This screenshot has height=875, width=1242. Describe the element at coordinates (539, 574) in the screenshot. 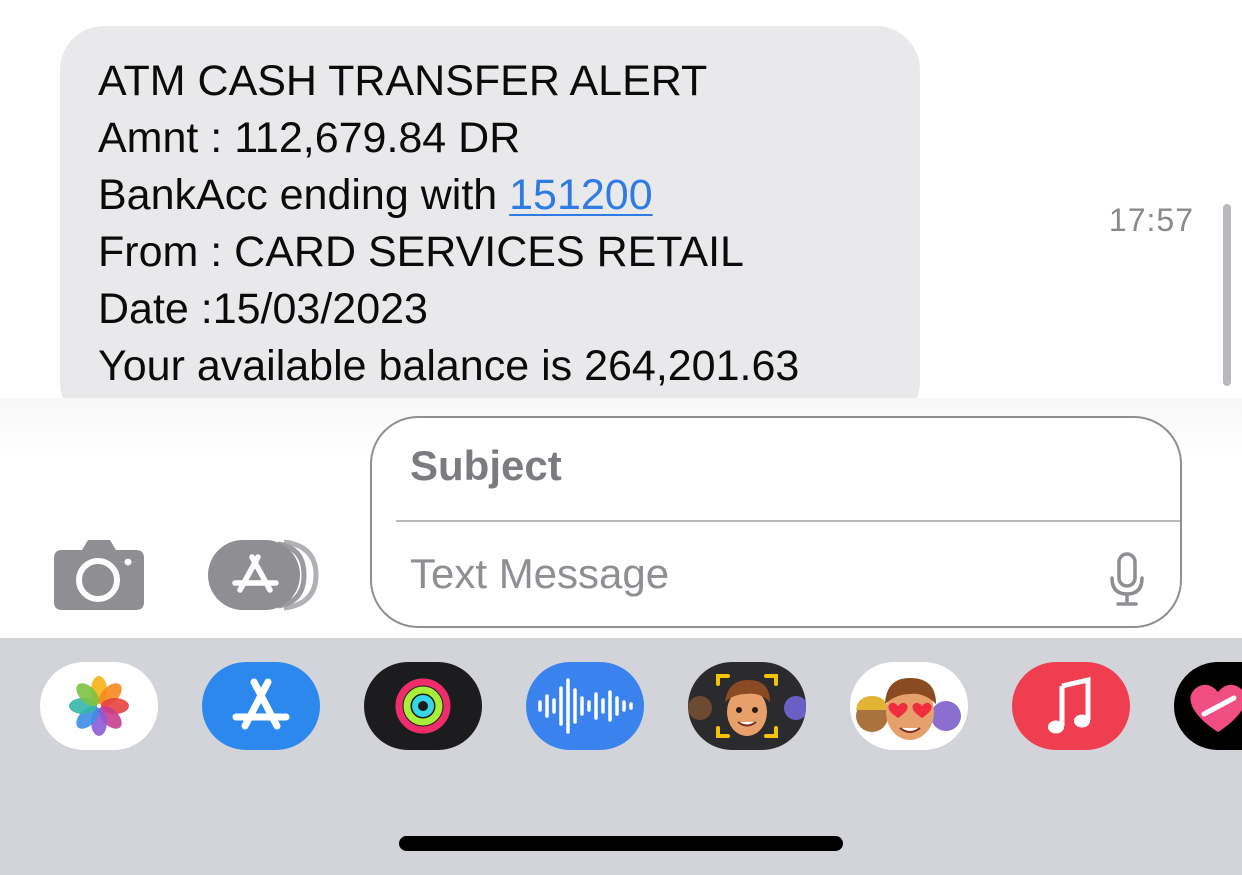

I see `text-message-input: Text Message` at that location.